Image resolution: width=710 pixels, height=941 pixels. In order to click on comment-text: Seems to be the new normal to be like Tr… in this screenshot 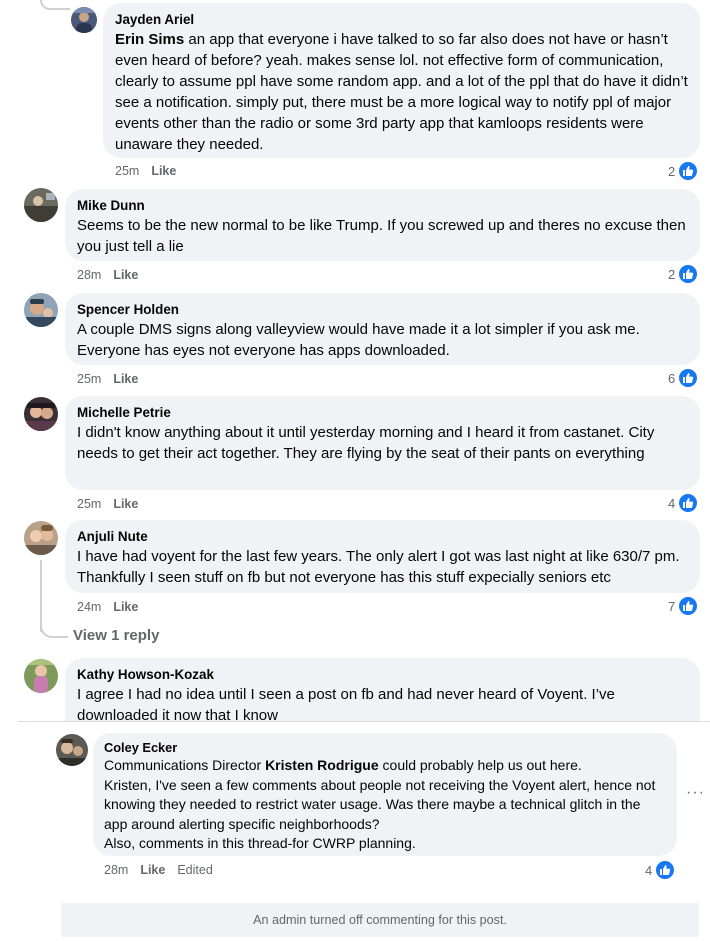, I will do `click(381, 236)`.